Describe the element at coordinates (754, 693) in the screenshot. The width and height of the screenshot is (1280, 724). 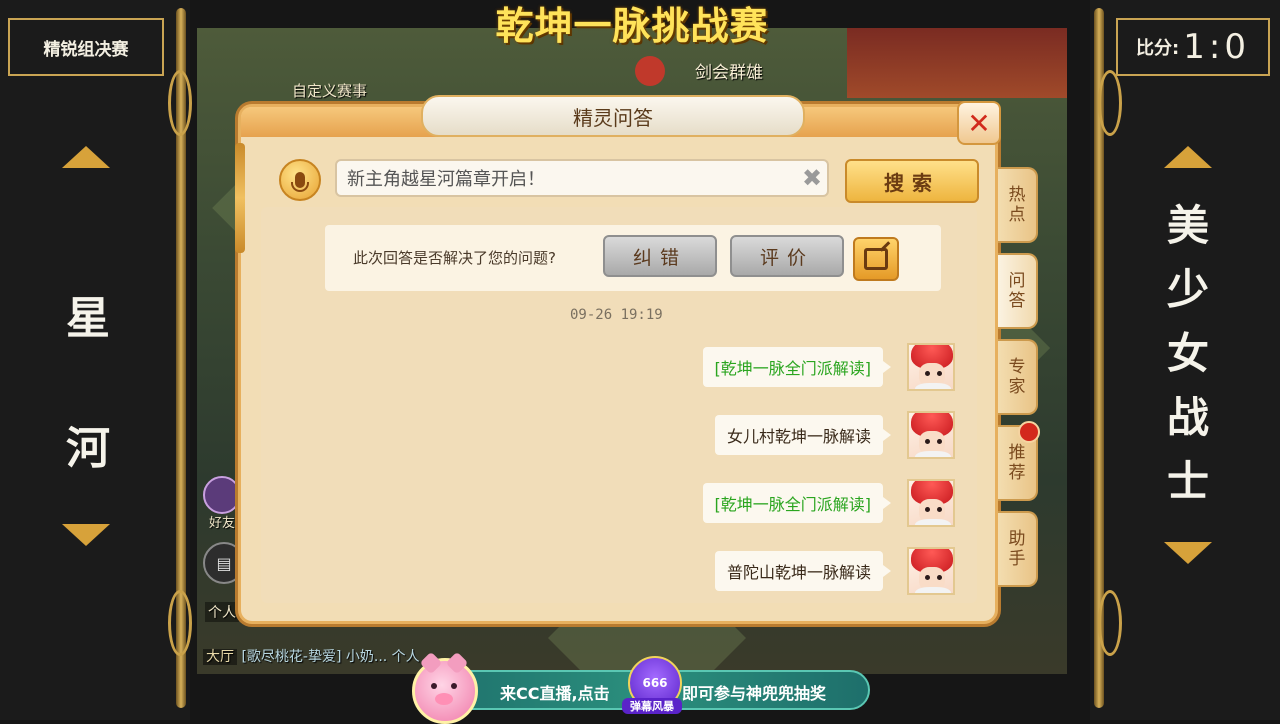
I see `banner-text-right: 即可参与神兜兜抽奖` at that location.